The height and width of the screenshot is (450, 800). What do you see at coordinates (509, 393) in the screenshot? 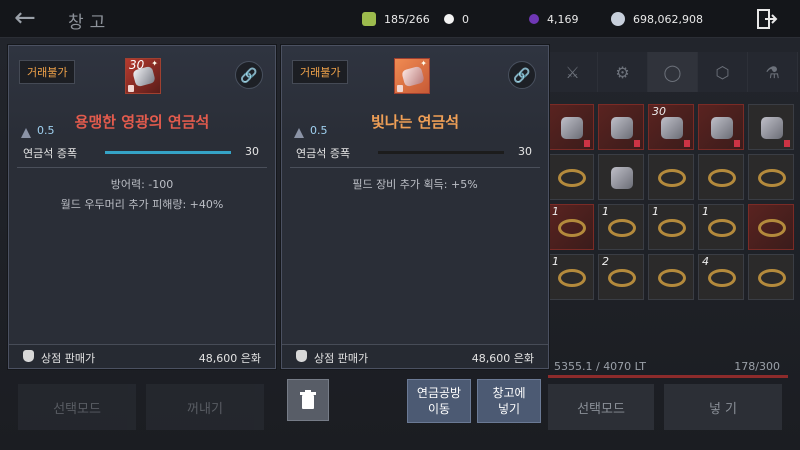
I see `store-label-1: 창고에` at bounding box center [509, 393].